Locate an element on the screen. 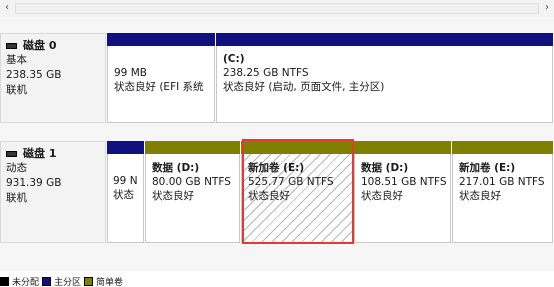 The width and height of the screenshot is (554, 287). legend-swatch-primary is located at coordinates (47, 281).